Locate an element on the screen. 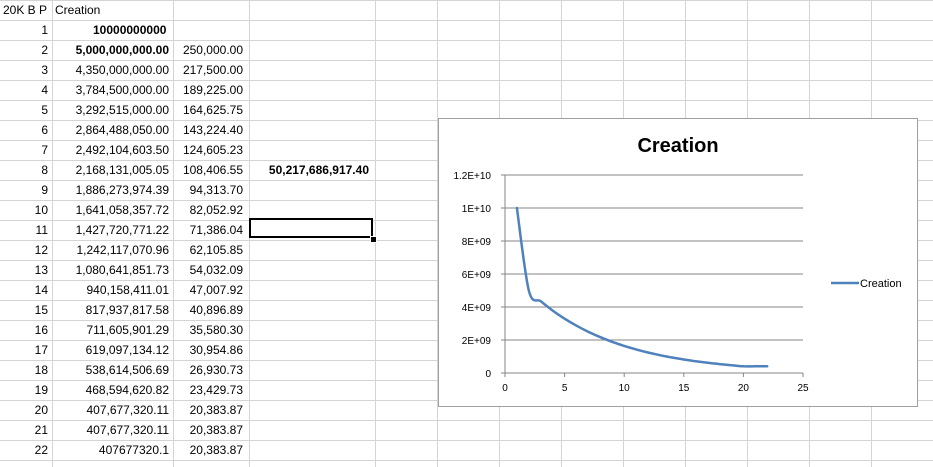  row-number: 22 is located at coordinates (24, 450).